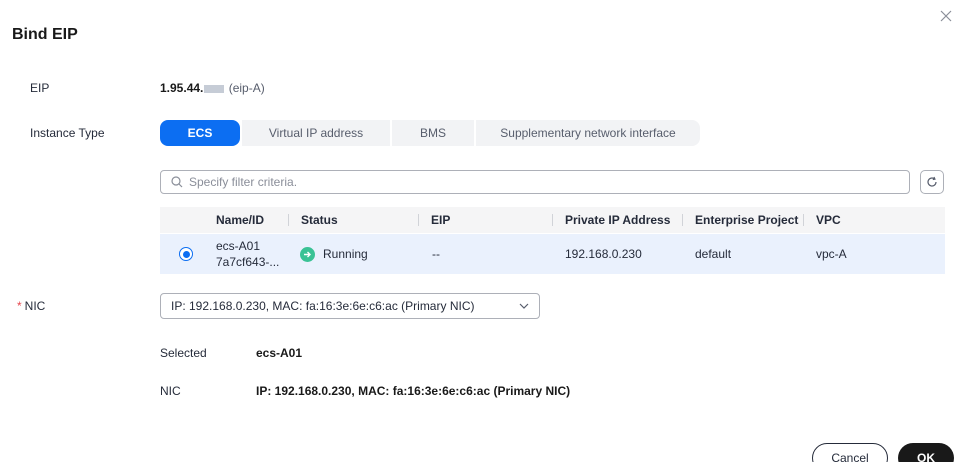 The image size is (966, 462). What do you see at coordinates (31, 306) in the screenshot?
I see `nic-label: * NIC` at bounding box center [31, 306].